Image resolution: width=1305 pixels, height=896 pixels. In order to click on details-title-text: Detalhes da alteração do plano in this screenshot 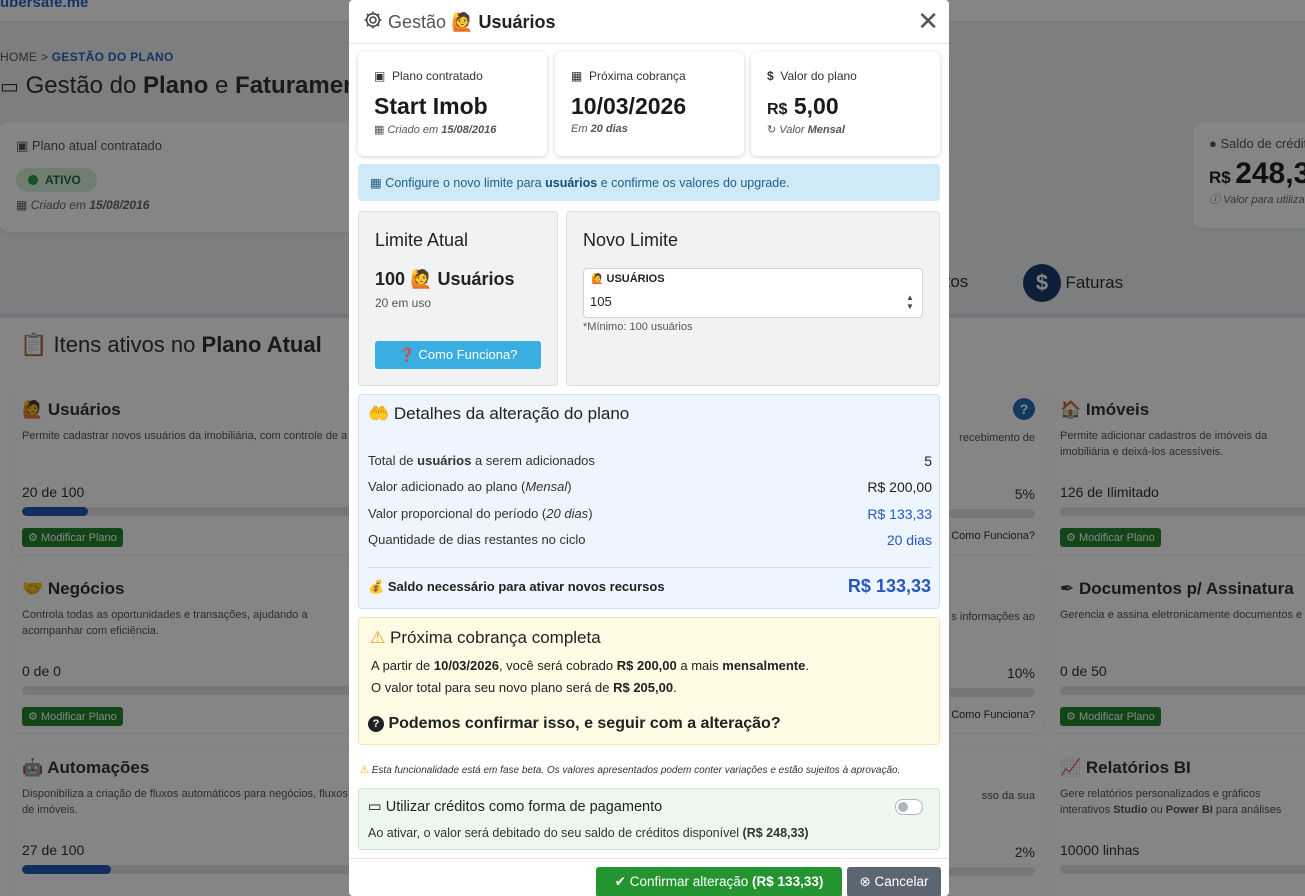, I will do `click(511, 413)`.